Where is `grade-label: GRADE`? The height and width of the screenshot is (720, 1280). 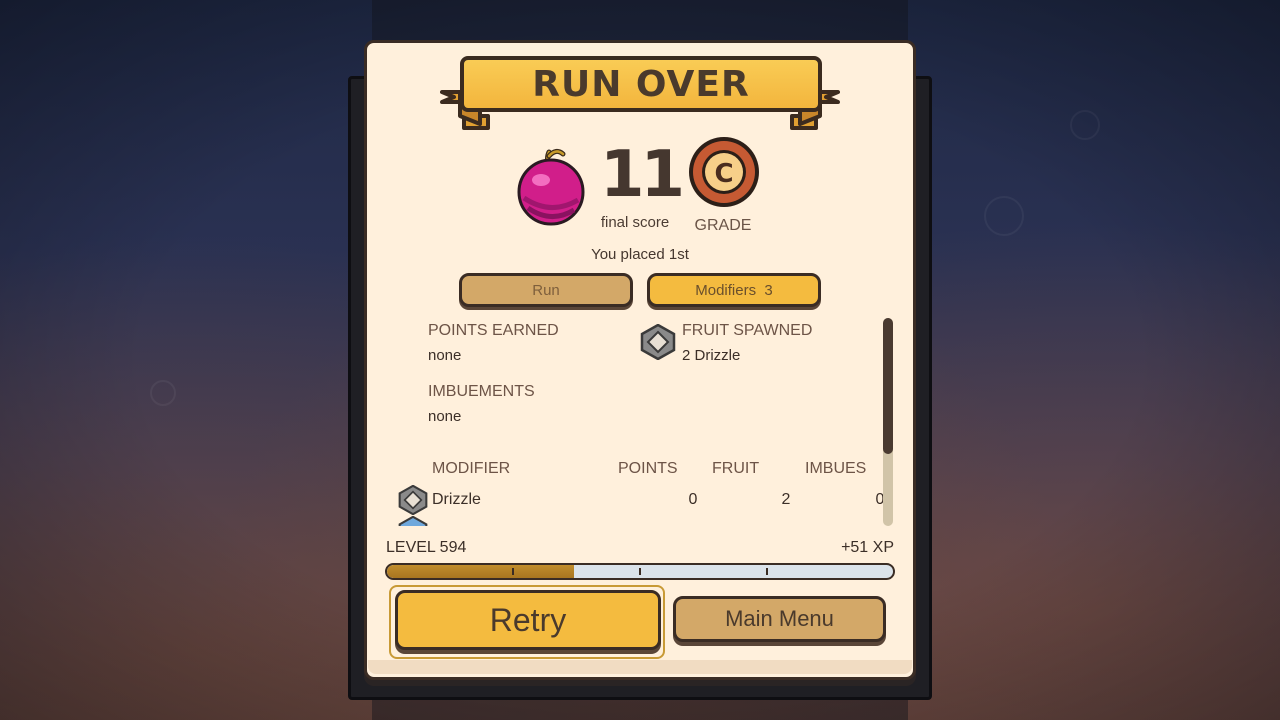
grade-label: GRADE is located at coordinates (723, 225).